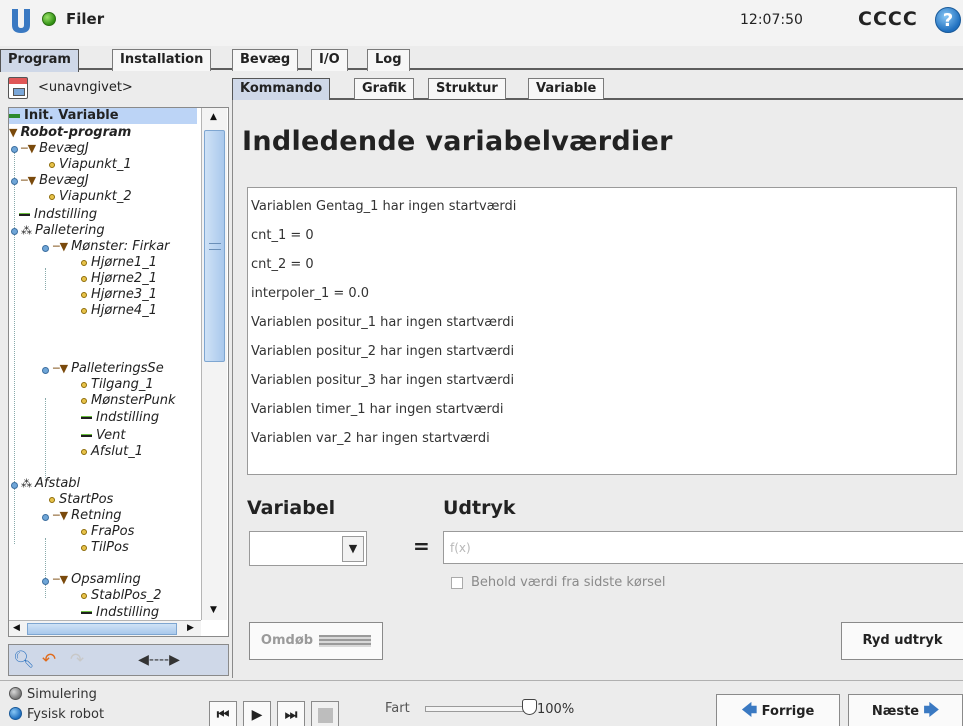 This screenshot has height=726, width=963. Describe the element at coordinates (325, 713) in the screenshot. I see `stop-button` at that location.